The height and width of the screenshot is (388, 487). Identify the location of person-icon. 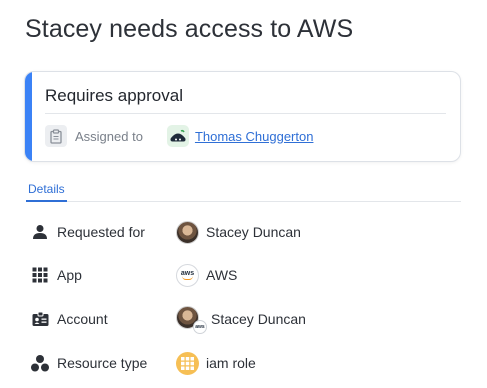
(40, 232).